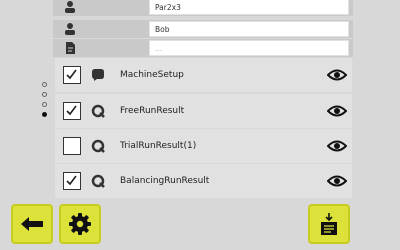 This screenshot has width=400, height=250. What do you see at coordinates (165, 181) in the screenshot?
I see `row-label: BalancingRunResult` at bounding box center [165, 181].